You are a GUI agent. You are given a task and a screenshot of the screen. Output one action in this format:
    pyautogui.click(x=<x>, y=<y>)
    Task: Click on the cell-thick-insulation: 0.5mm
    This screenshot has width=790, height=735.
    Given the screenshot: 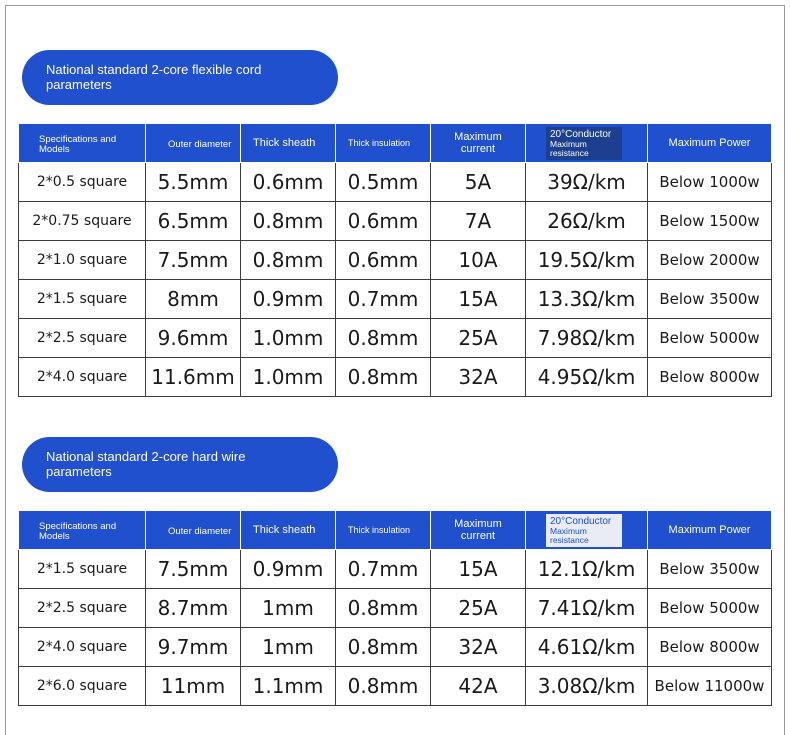 What is the action you would take?
    pyautogui.click(x=383, y=182)
    